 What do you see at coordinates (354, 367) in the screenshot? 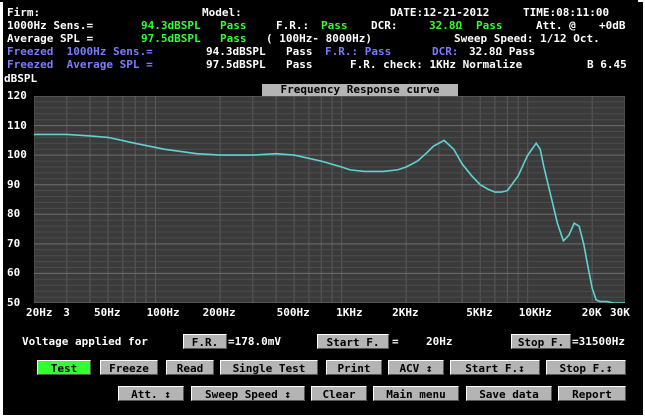
I see `print-button: Print` at bounding box center [354, 367].